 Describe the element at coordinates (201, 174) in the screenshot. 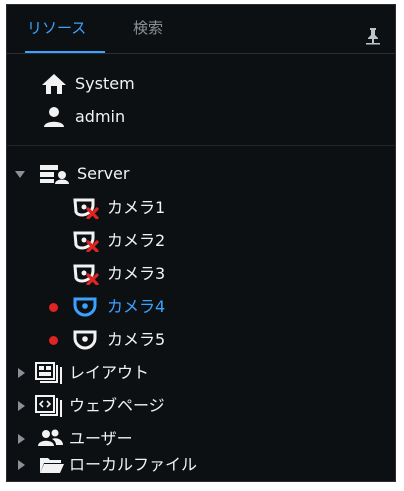

I see `tree-server: Server` at that location.